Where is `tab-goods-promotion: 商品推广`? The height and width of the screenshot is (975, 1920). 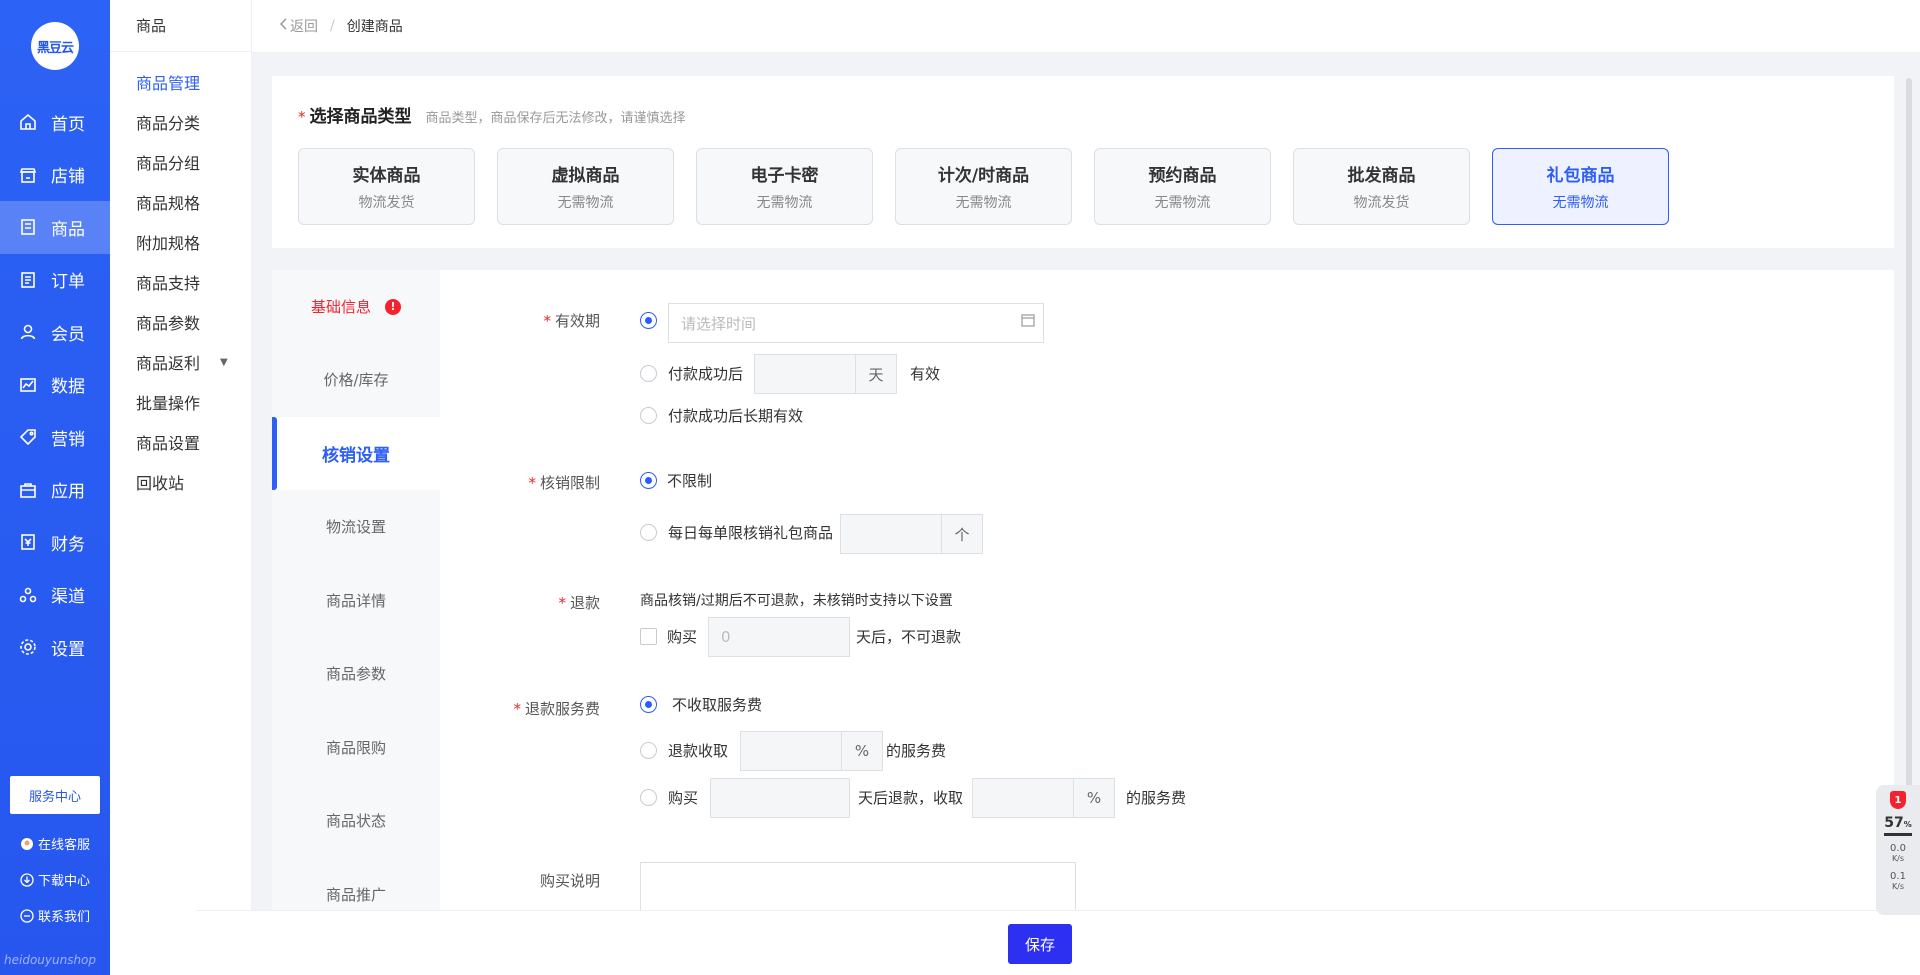 tab-goods-promotion: 商品推广 is located at coordinates (356, 884).